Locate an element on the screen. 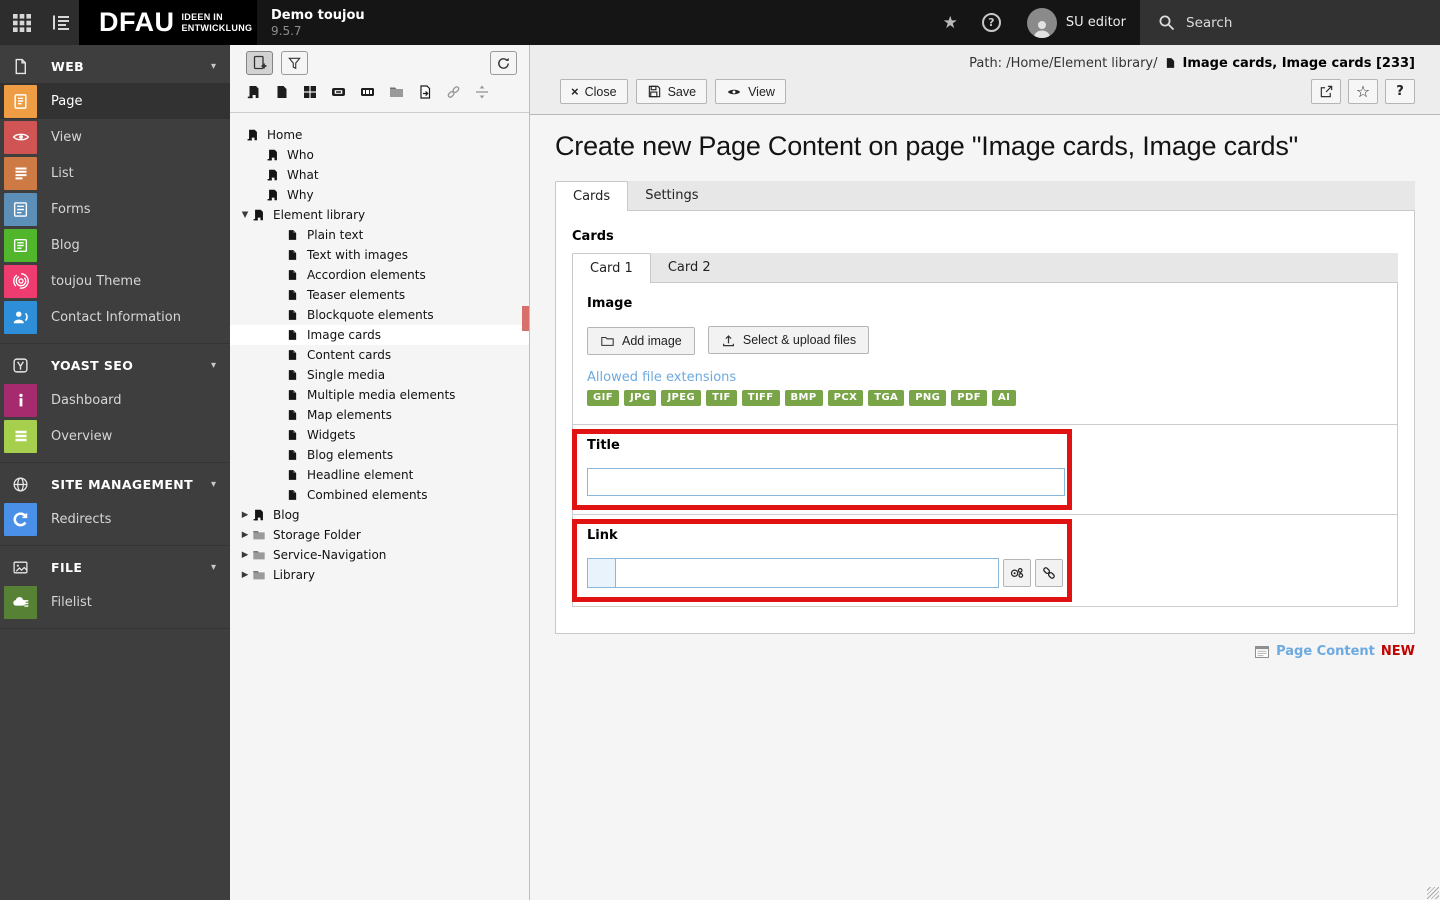 Image resolution: width=1440 pixels, height=900 pixels. site-info: Demo toujou 9.5.7 is located at coordinates (311, 22).